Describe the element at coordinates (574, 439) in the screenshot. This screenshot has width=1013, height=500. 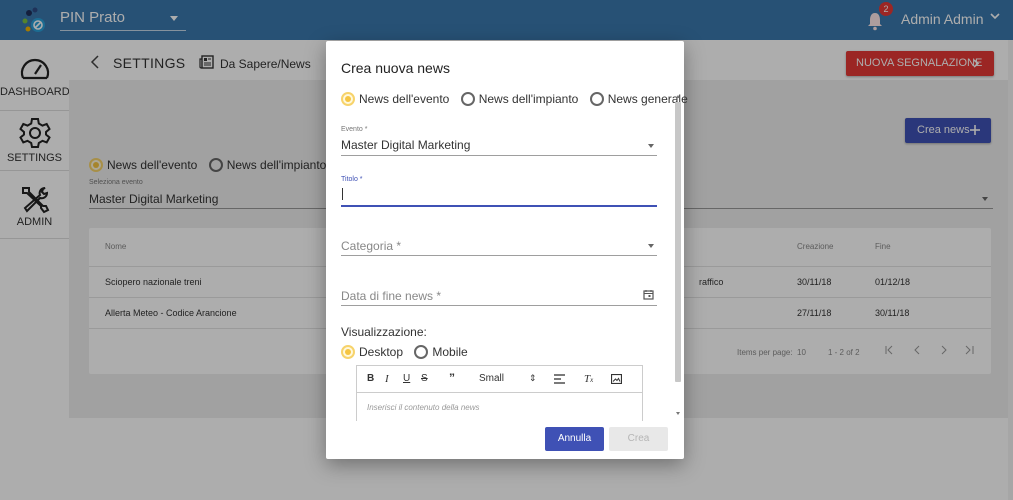
I see `cancel-button: Annulla` at that location.